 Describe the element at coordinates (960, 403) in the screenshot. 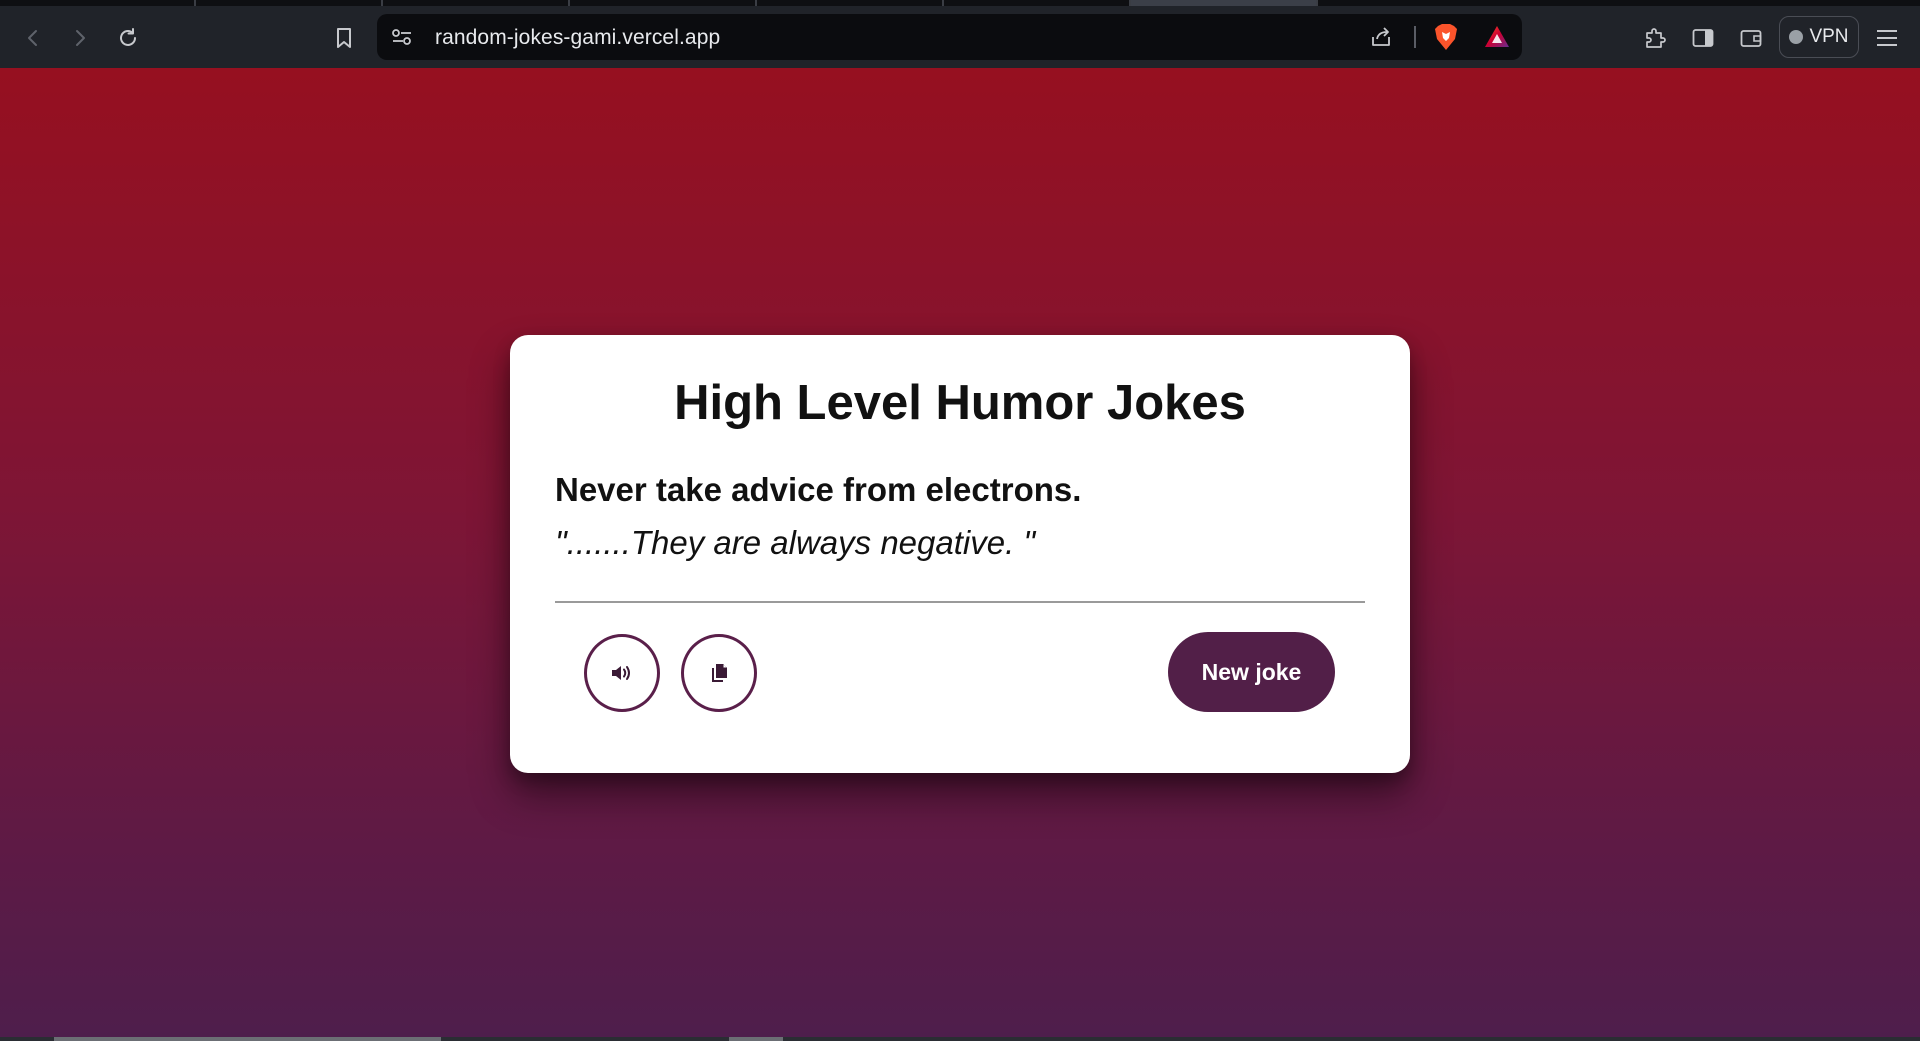

I see `page-title: High Level Humor Jokes` at that location.